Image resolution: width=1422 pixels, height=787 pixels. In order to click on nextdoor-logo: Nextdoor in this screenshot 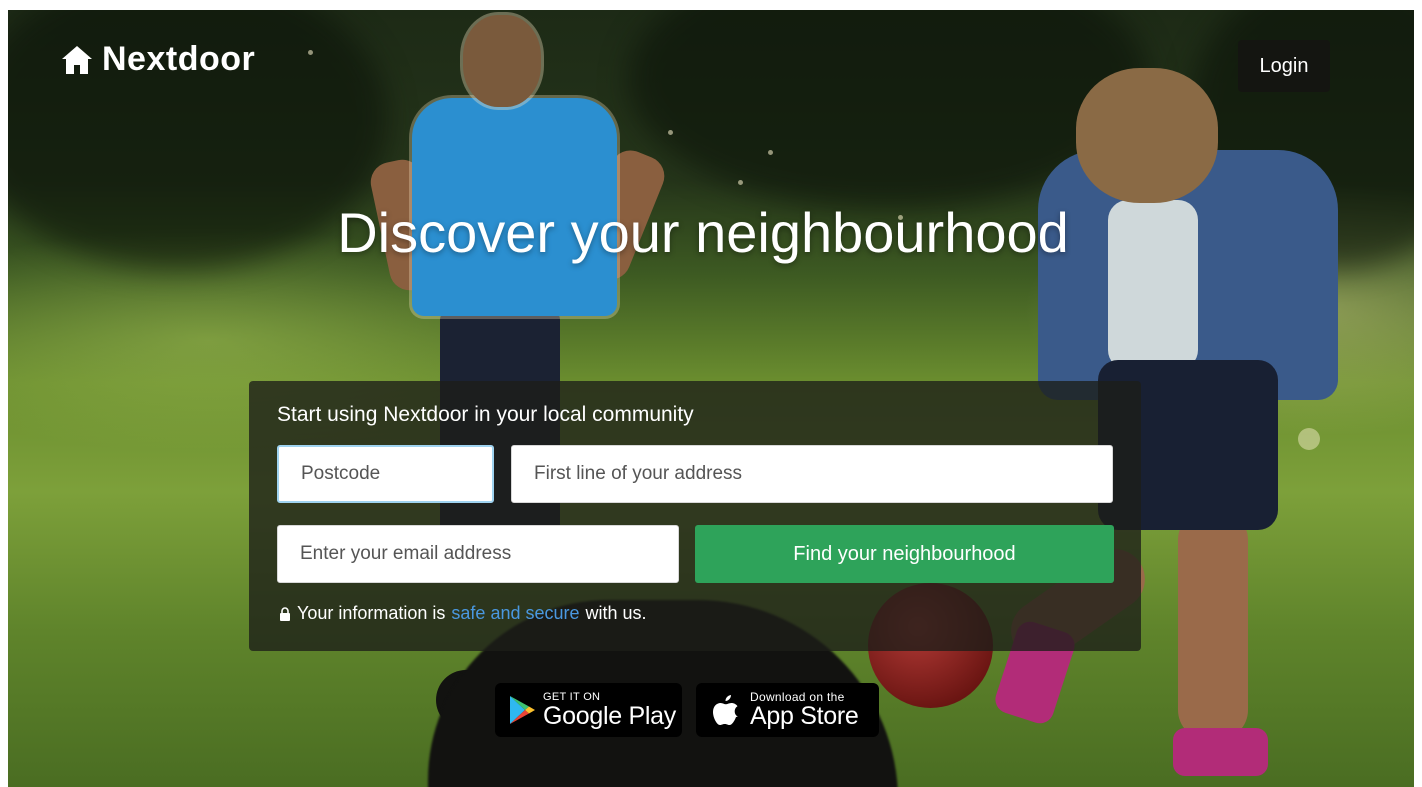, I will do `click(157, 59)`.